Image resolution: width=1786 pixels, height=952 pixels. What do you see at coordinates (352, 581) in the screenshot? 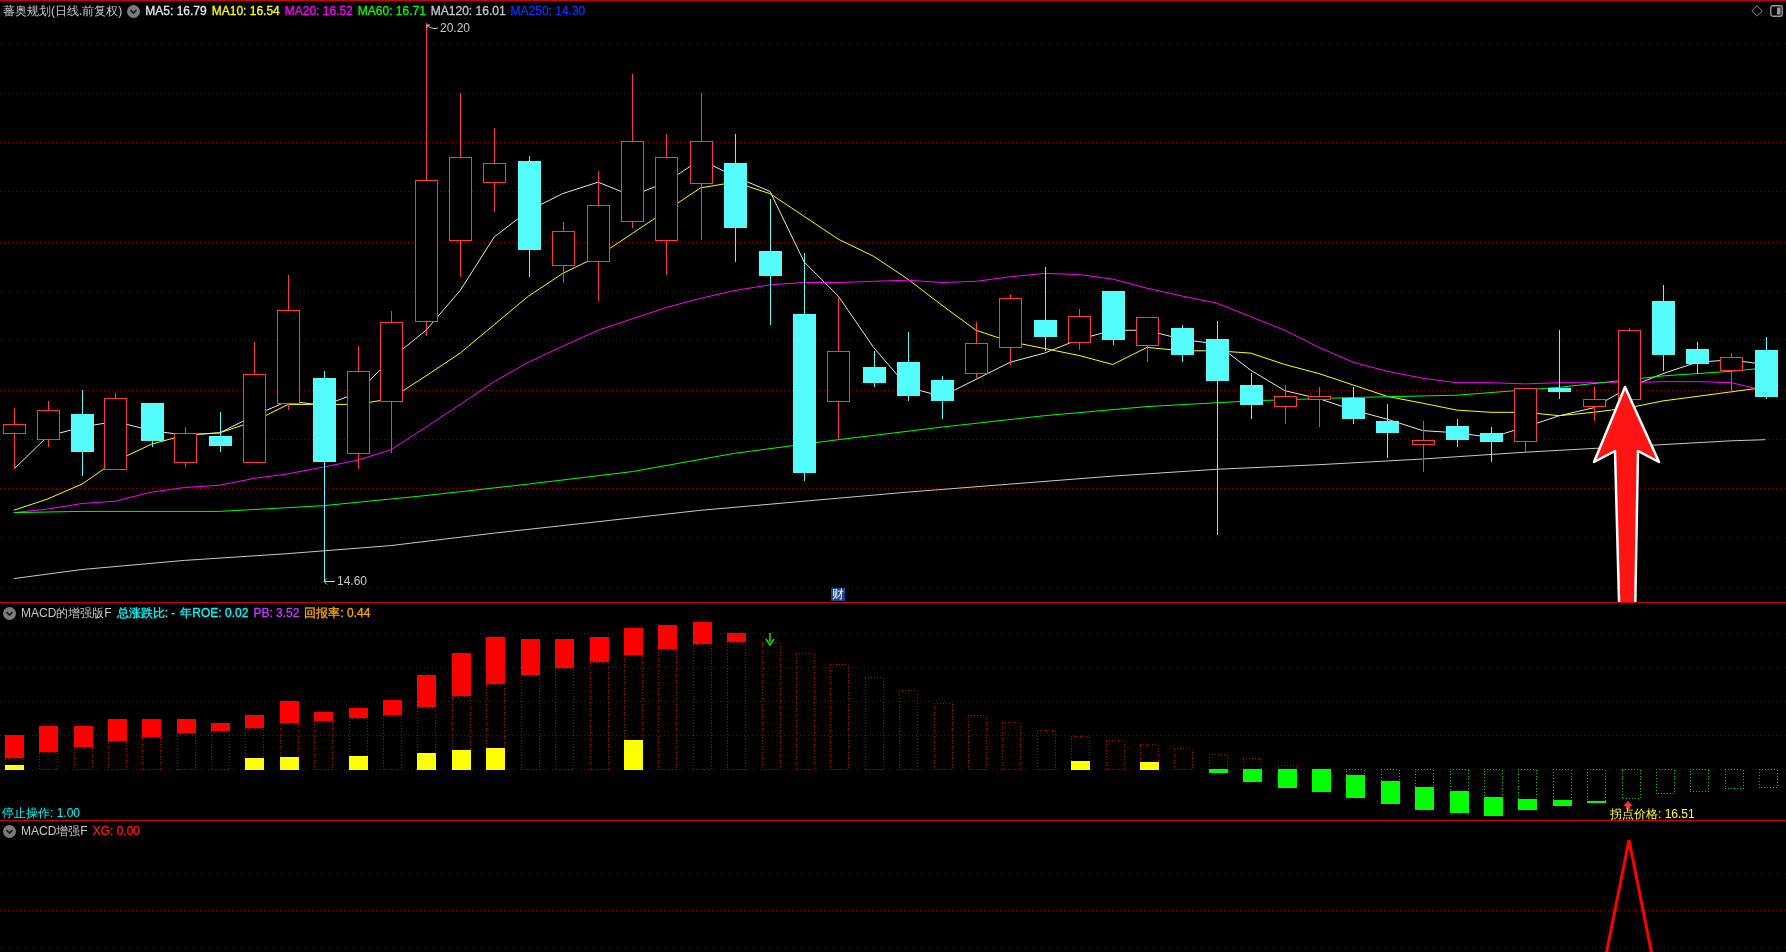
I see `low-price-label: 14.60` at bounding box center [352, 581].